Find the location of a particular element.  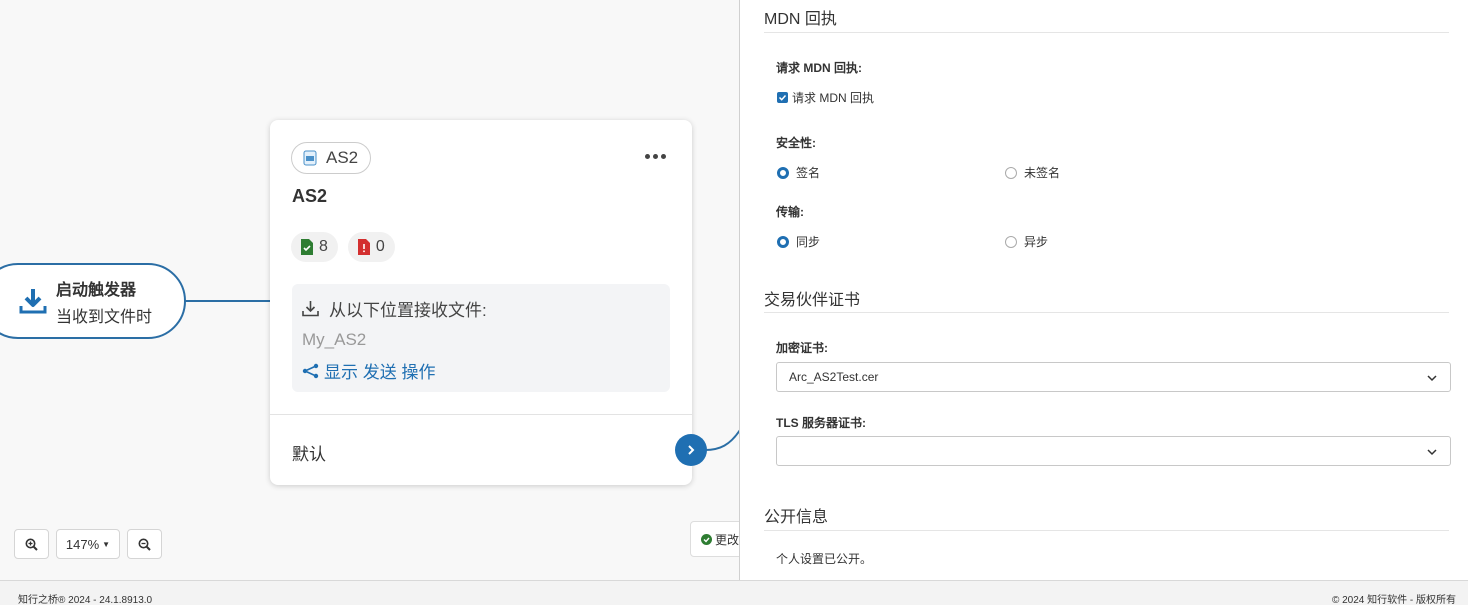

transport-label: 传输: is located at coordinates (790, 212).